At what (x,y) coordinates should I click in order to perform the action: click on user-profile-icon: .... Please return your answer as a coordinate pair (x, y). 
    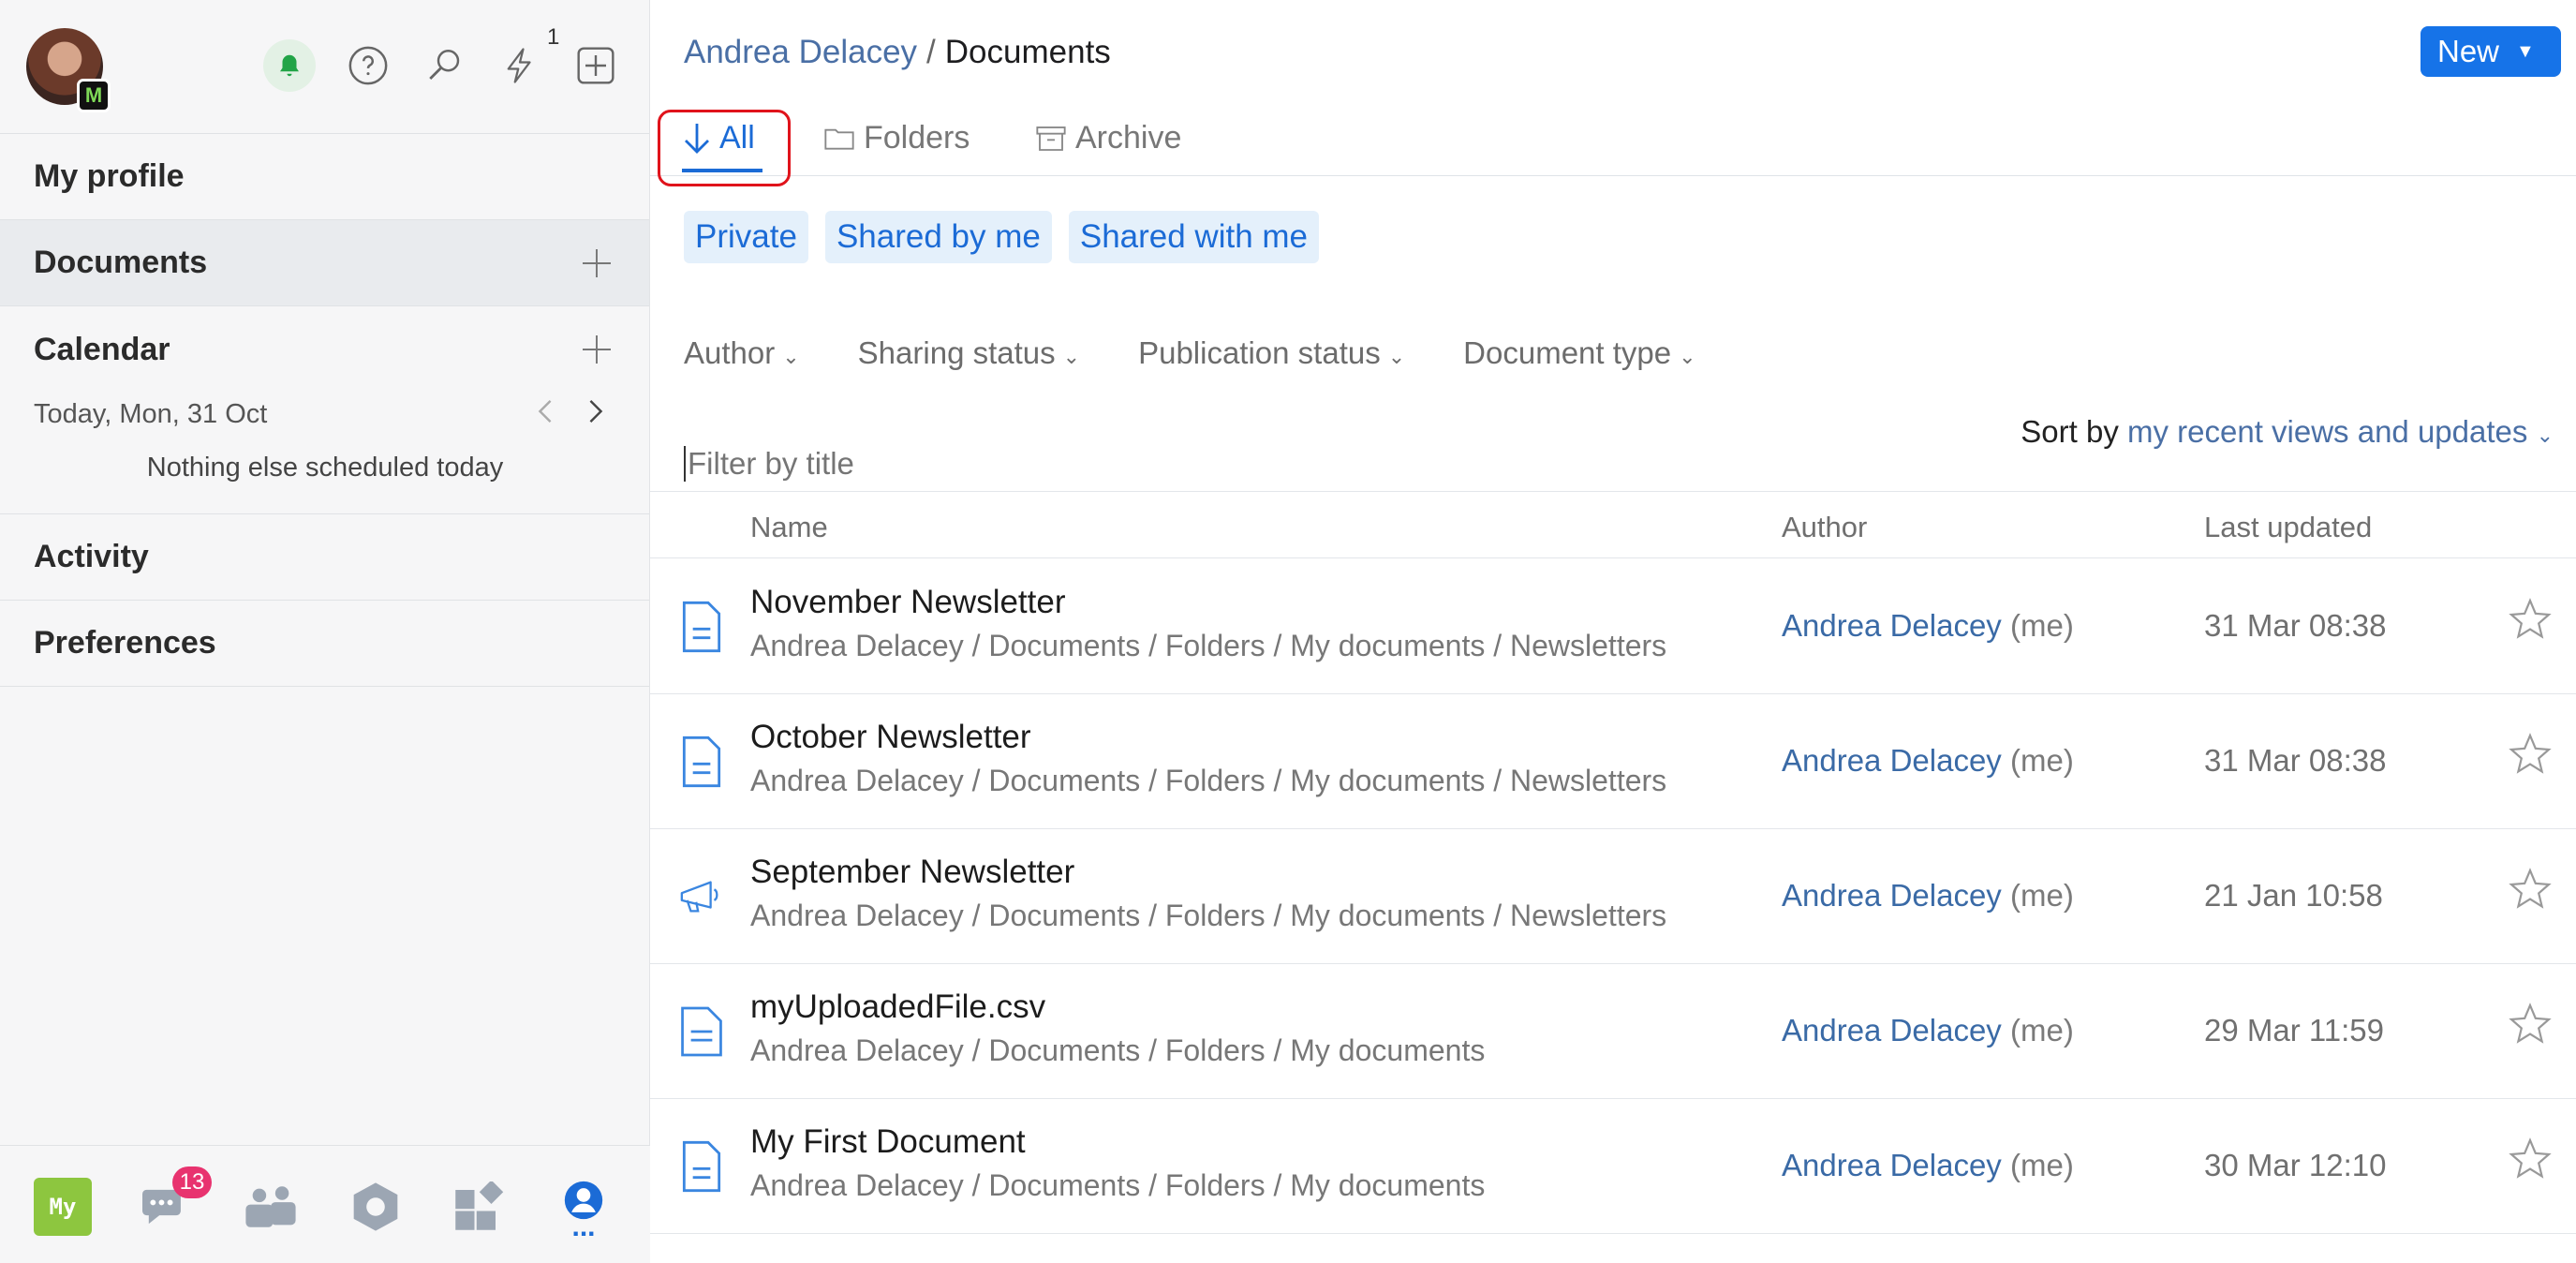
    Looking at the image, I should click on (584, 1210).